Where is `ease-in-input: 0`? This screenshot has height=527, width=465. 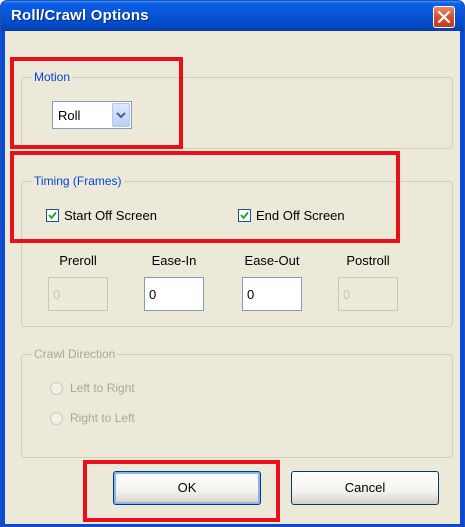 ease-in-input: 0 is located at coordinates (174, 294).